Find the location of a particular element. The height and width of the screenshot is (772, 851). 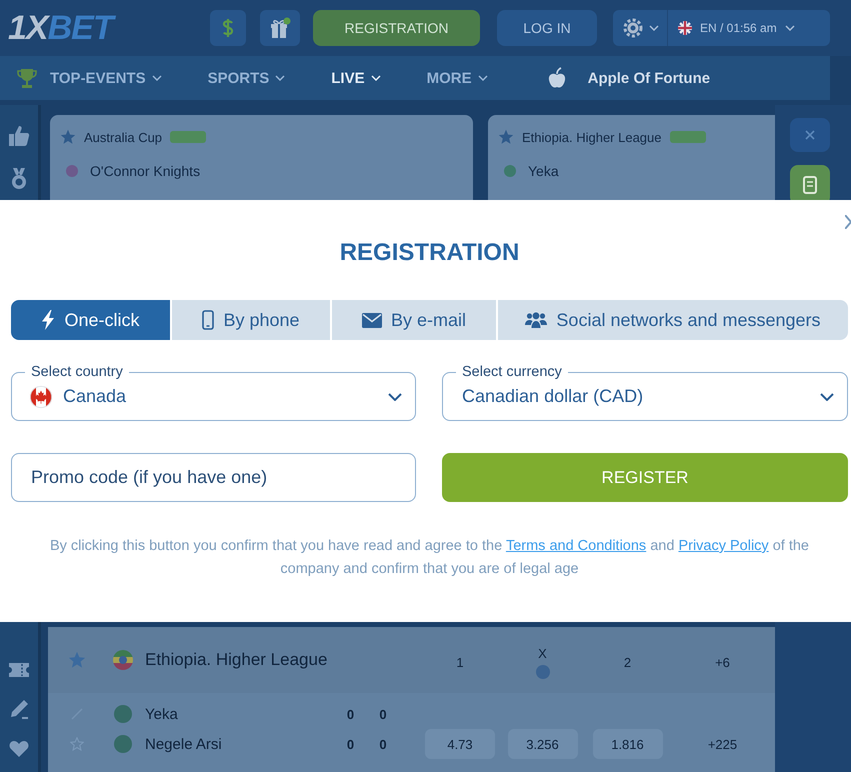

registration-tab: By phone is located at coordinates (251, 320).